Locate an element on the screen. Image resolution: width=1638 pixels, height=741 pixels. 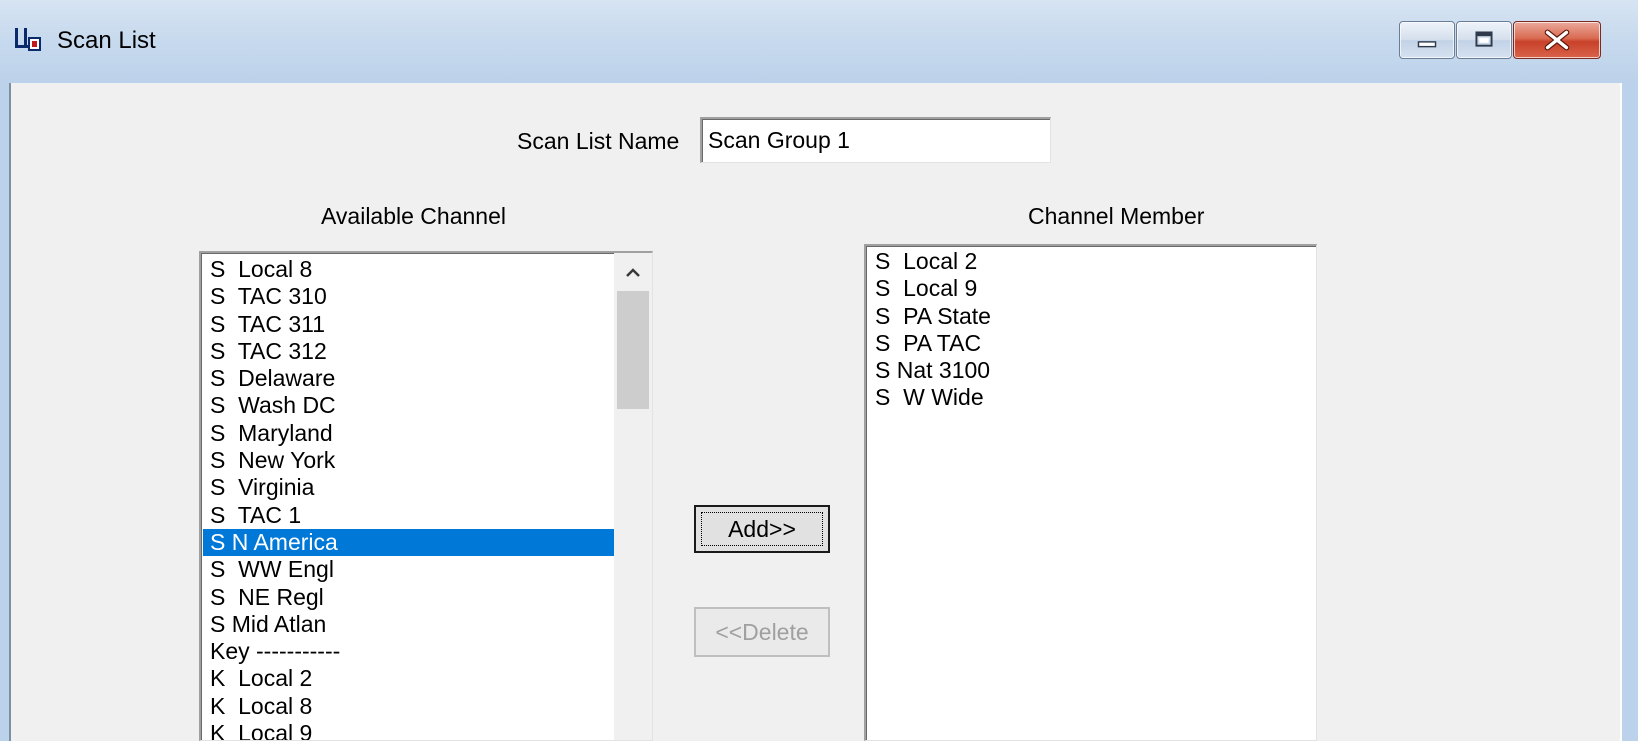
chevron-up-icon is located at coordinates (633, 272).